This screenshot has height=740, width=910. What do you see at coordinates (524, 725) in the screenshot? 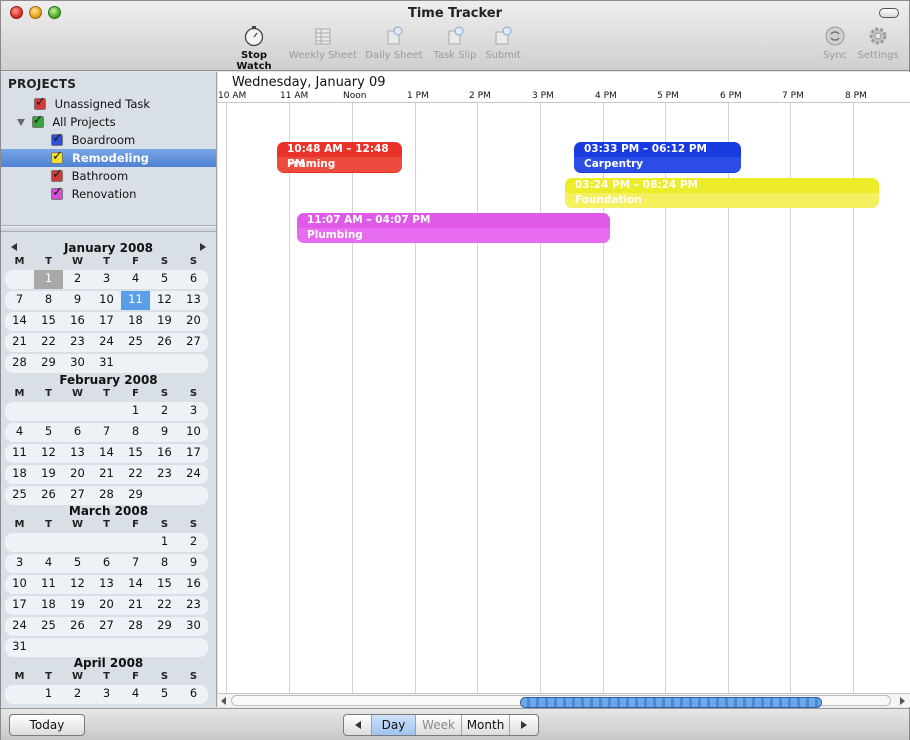
I see `next-period-button` at bounding box center [524, 725].